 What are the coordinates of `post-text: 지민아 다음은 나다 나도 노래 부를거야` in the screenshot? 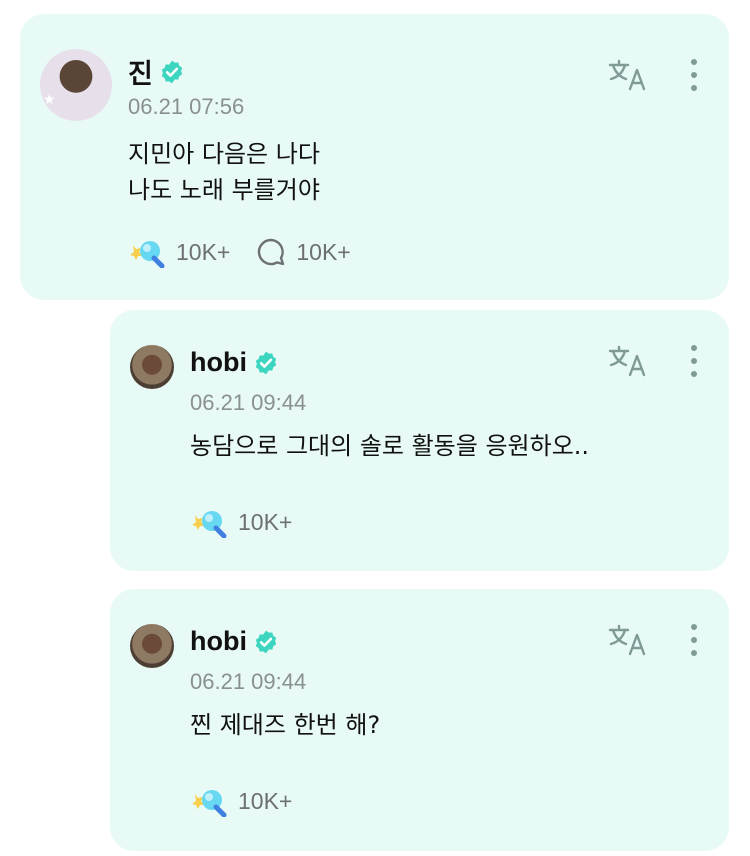 It's located at (224, 172).